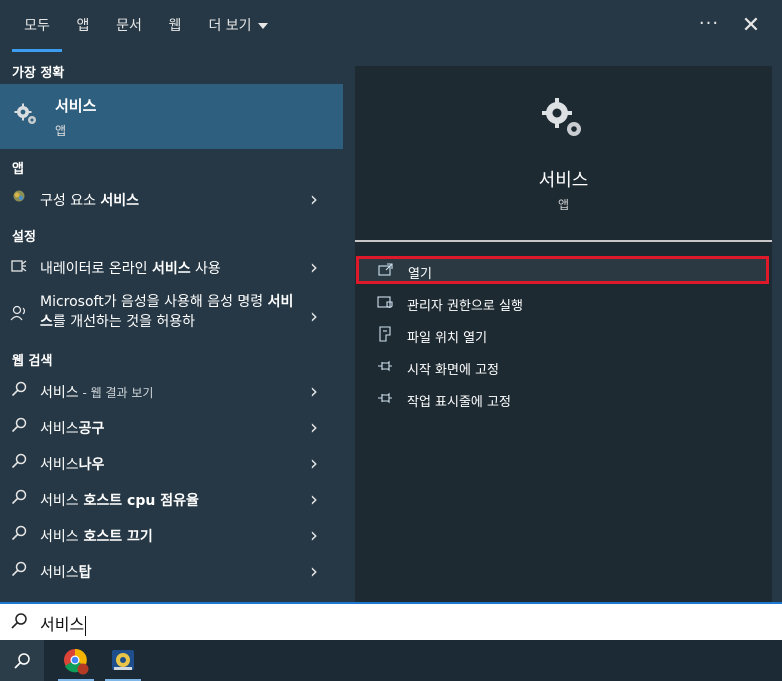 The image size is (782, 681). I want to click on pin-to-taskbar-label: 작업 표시줄에 고정, so click(459, 402).